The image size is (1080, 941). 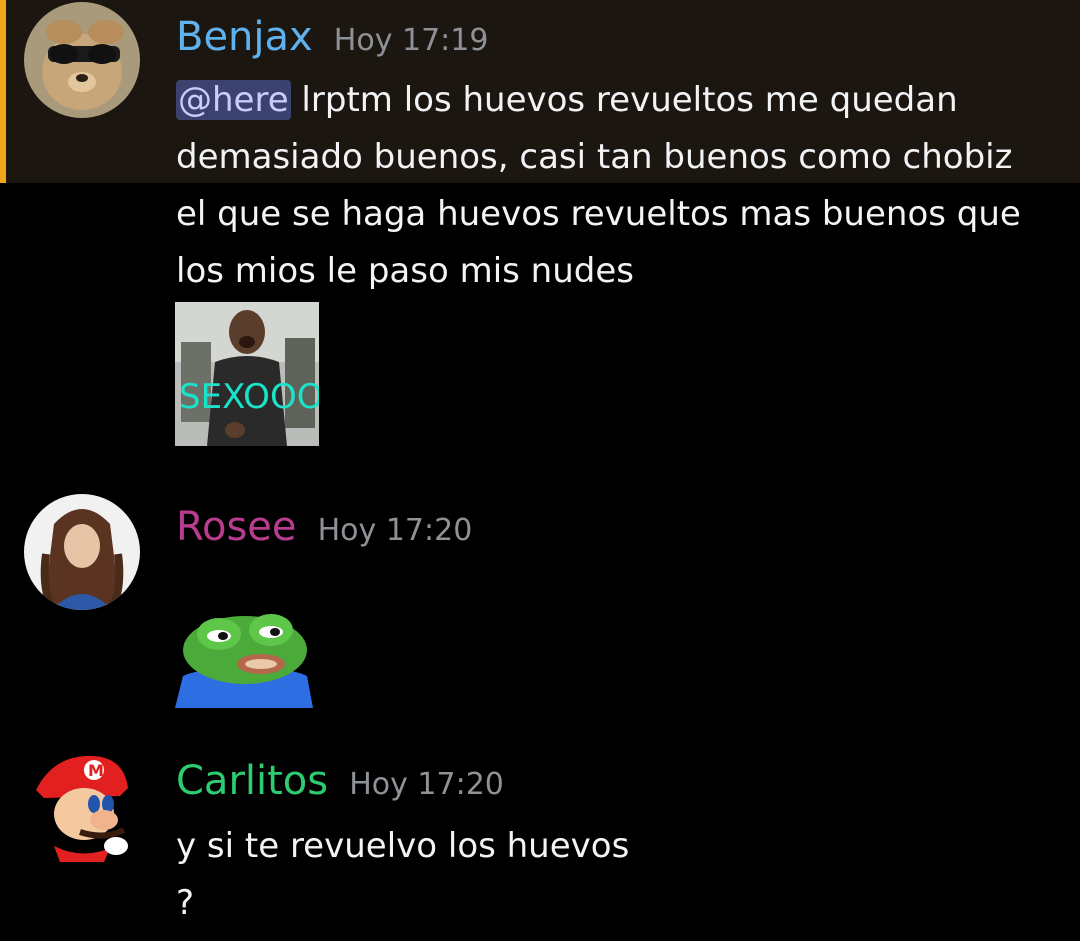 I want to click on mention-here: @here, so click(x=233, y=100).